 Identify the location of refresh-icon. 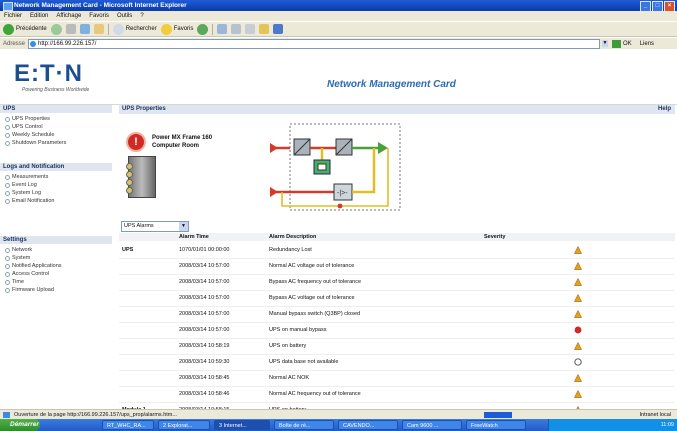
(84, 29).